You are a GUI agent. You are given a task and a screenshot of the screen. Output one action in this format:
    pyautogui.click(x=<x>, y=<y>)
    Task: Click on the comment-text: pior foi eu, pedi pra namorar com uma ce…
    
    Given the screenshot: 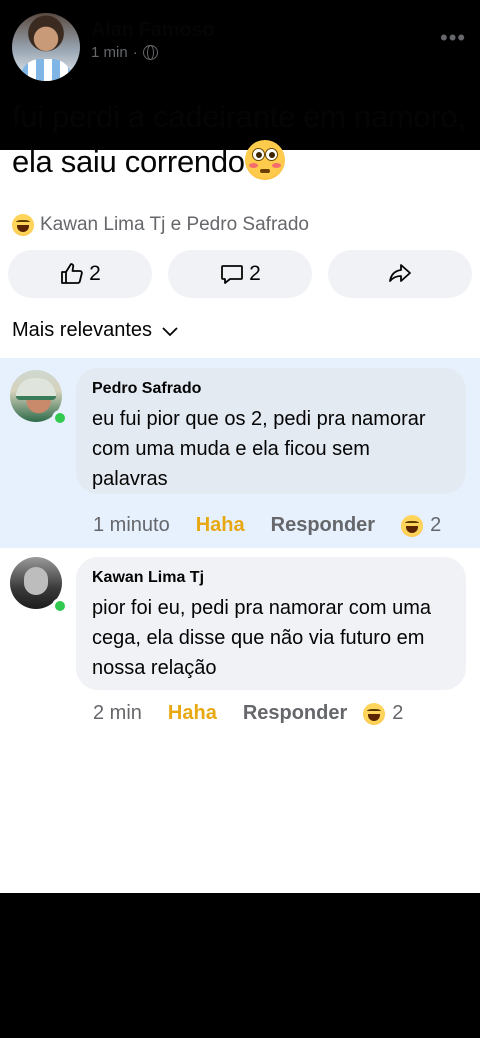 What is the action you would take?
    pyautogui.click(x=262, y=638)
    